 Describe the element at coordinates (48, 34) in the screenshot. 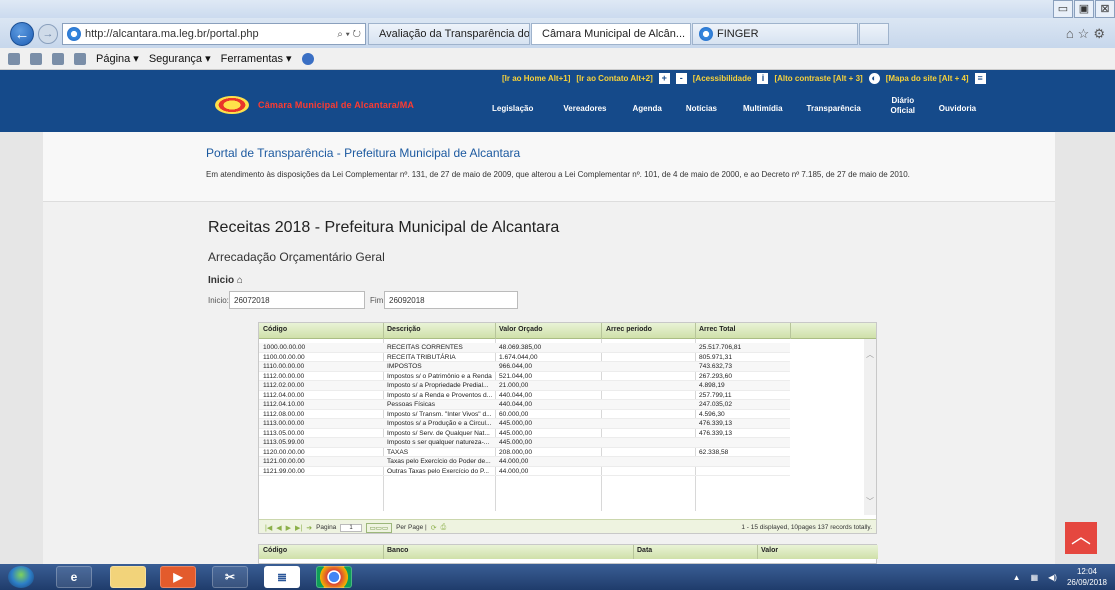

I see `forward-button: →` at that location.